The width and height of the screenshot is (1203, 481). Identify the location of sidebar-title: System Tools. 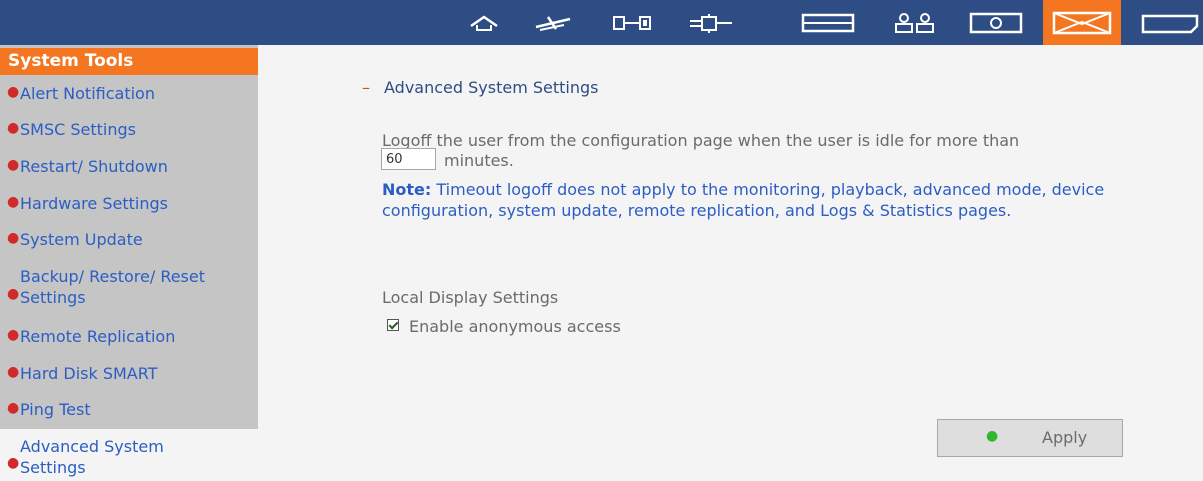
(129, 61).